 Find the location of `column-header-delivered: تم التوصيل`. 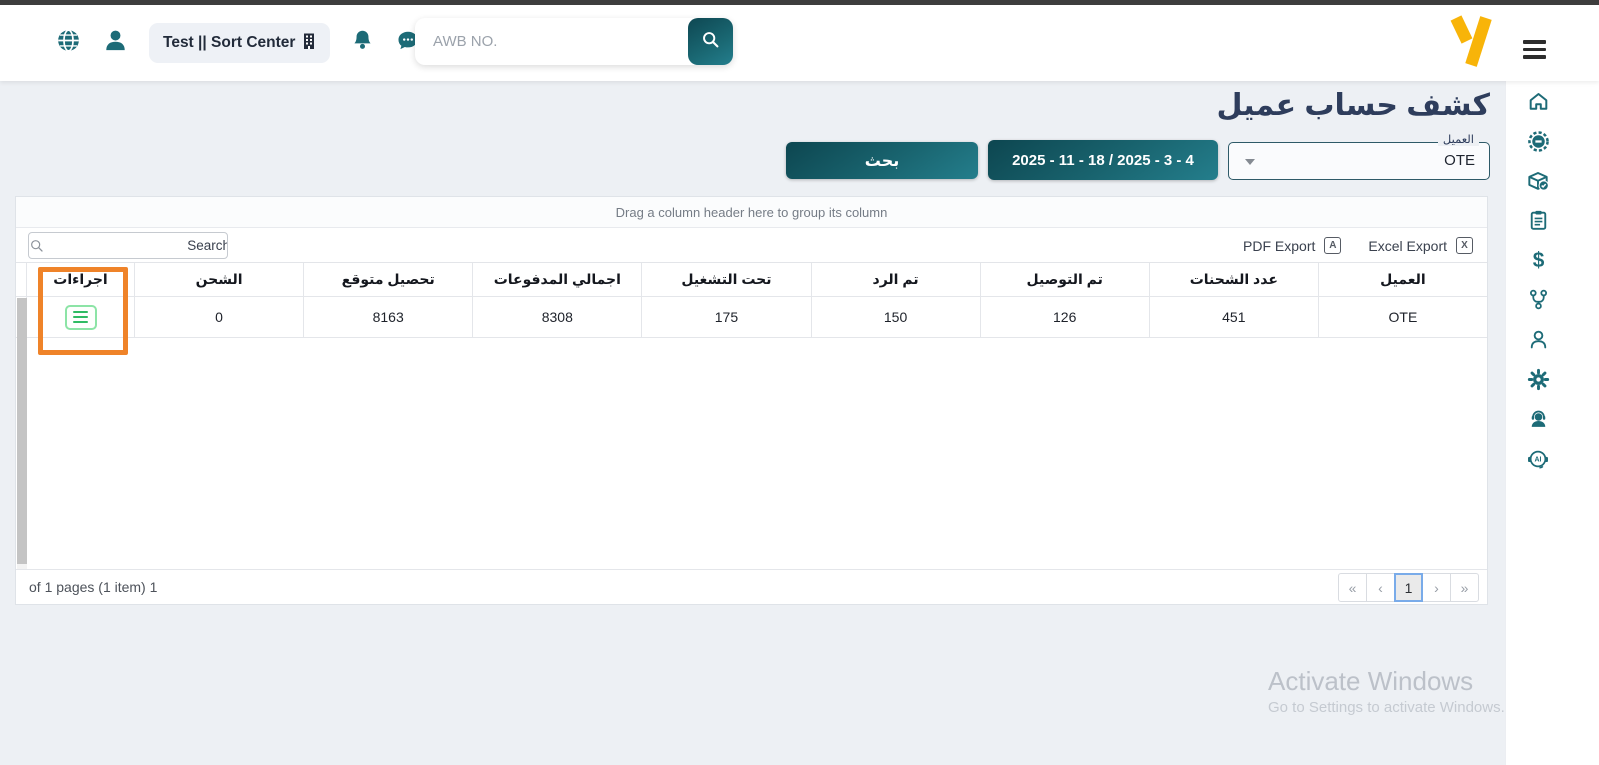

column-header-delivered: تم التوصيل is located at coordinates (1064, 279).